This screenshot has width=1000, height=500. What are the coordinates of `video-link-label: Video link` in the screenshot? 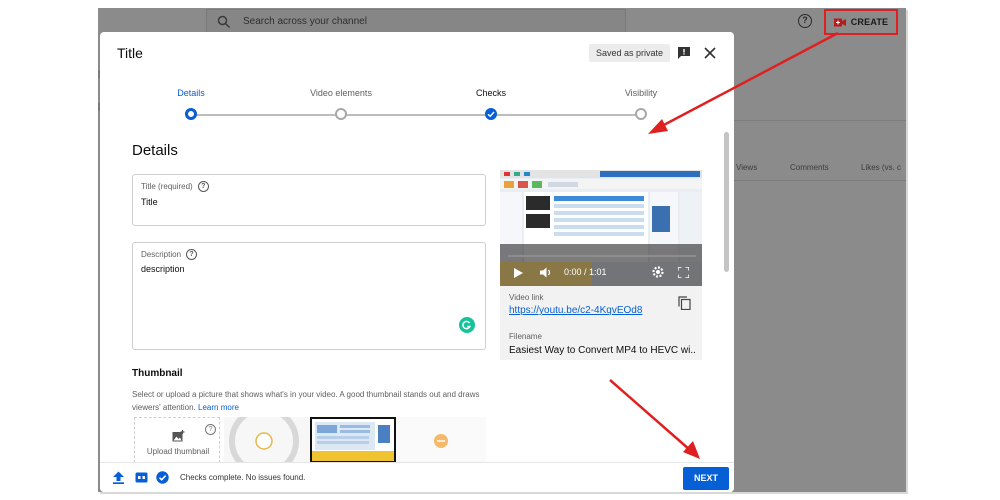 It's located at (526, 297).